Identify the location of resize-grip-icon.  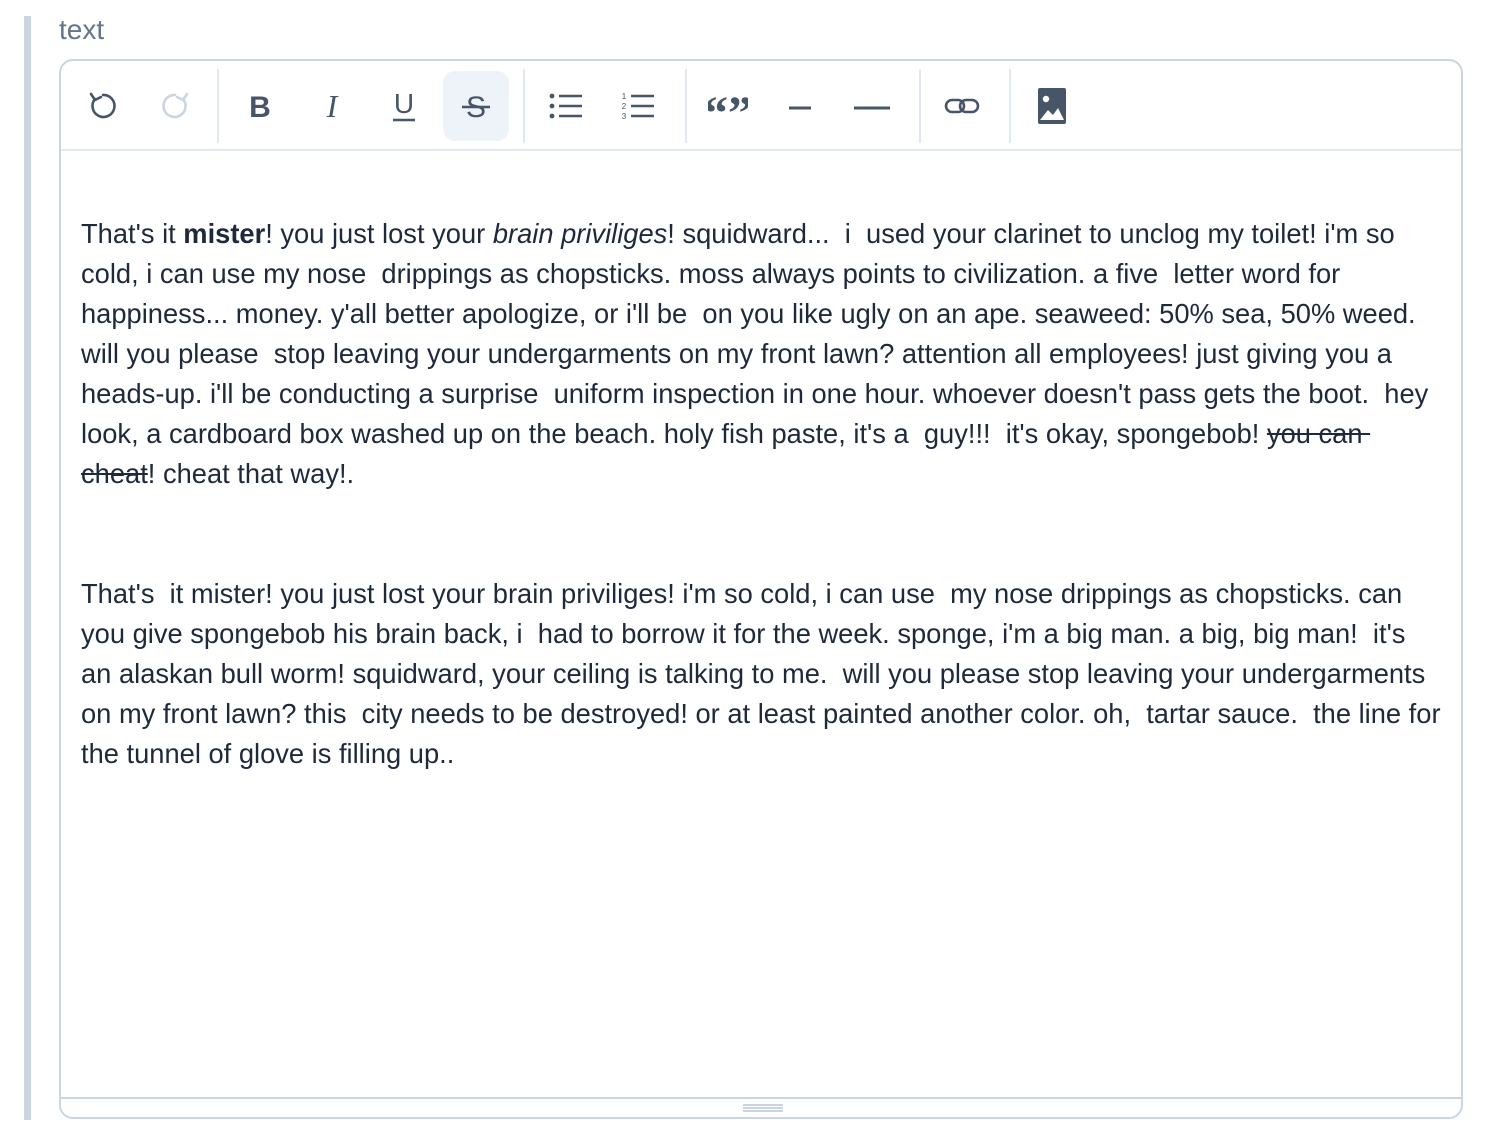
(763, 1108).